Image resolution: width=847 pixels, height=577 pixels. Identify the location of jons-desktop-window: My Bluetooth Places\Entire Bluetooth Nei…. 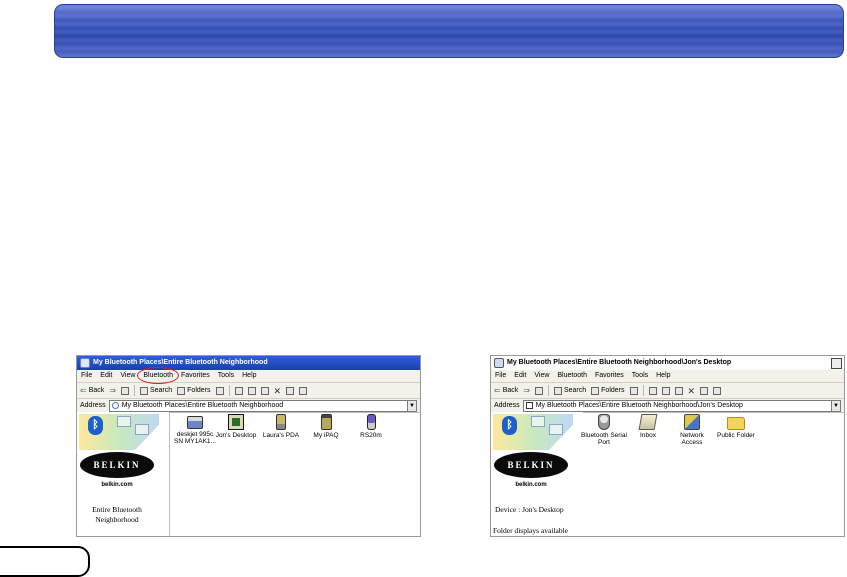
(667, 446).